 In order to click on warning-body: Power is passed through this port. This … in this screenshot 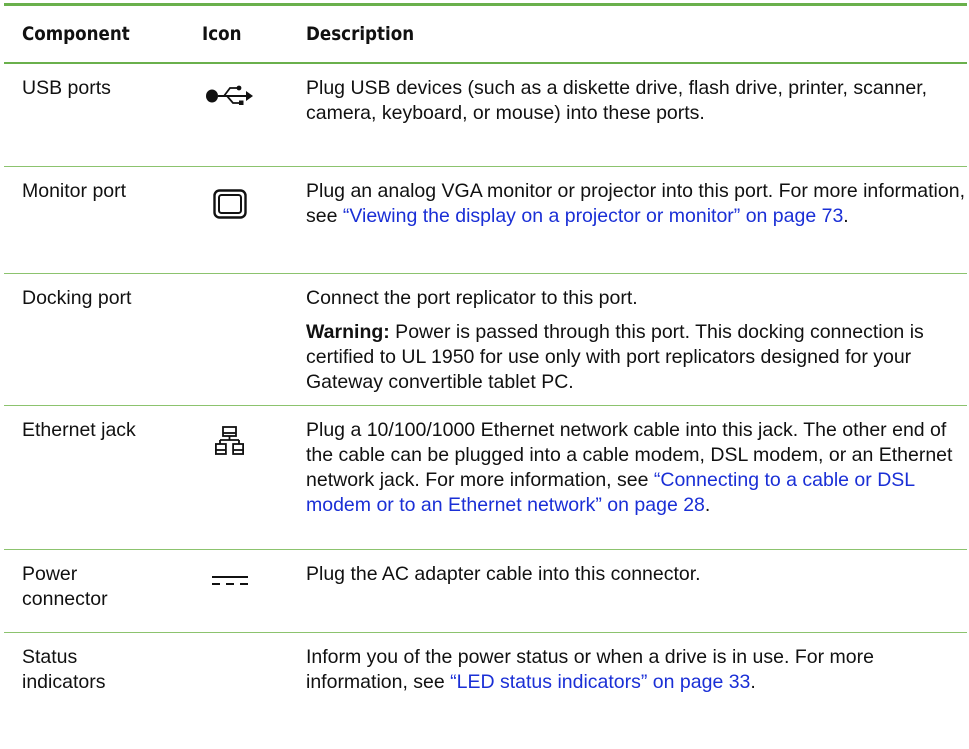, I will do `click(615, 357)`.